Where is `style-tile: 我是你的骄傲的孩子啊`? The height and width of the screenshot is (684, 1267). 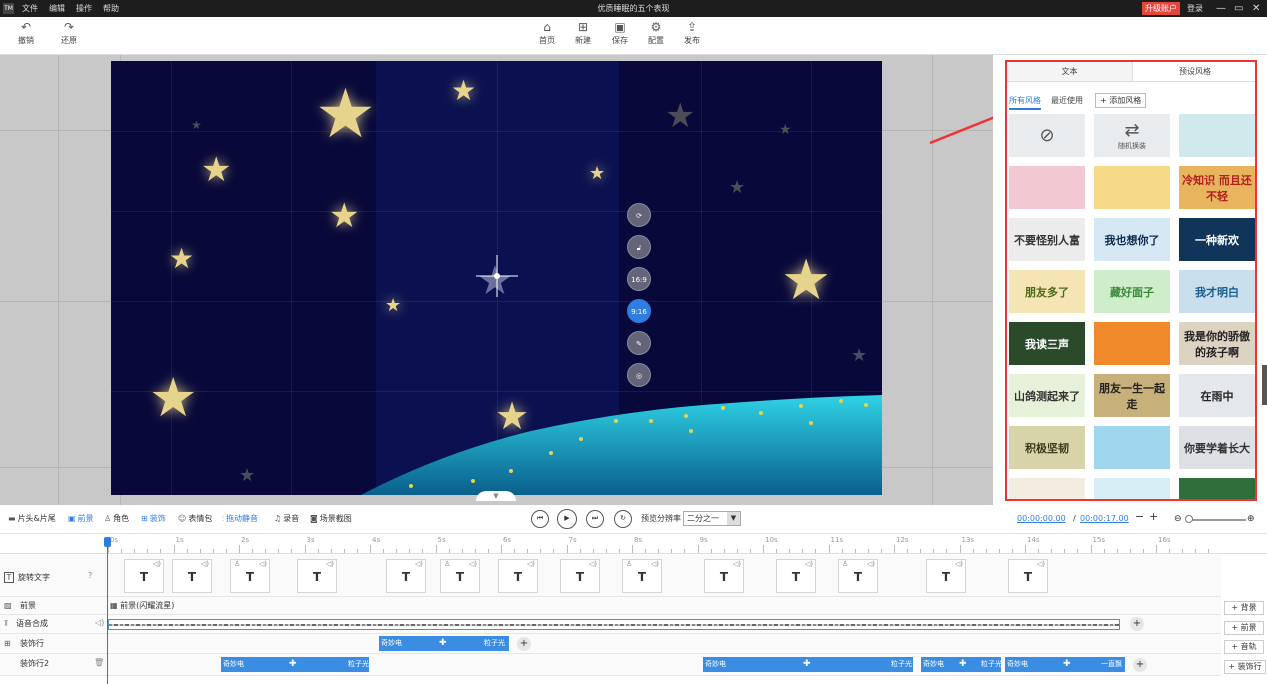 style-tile: 我是你的骄傲的孩子啊 is located at coordinates (1217, 343).